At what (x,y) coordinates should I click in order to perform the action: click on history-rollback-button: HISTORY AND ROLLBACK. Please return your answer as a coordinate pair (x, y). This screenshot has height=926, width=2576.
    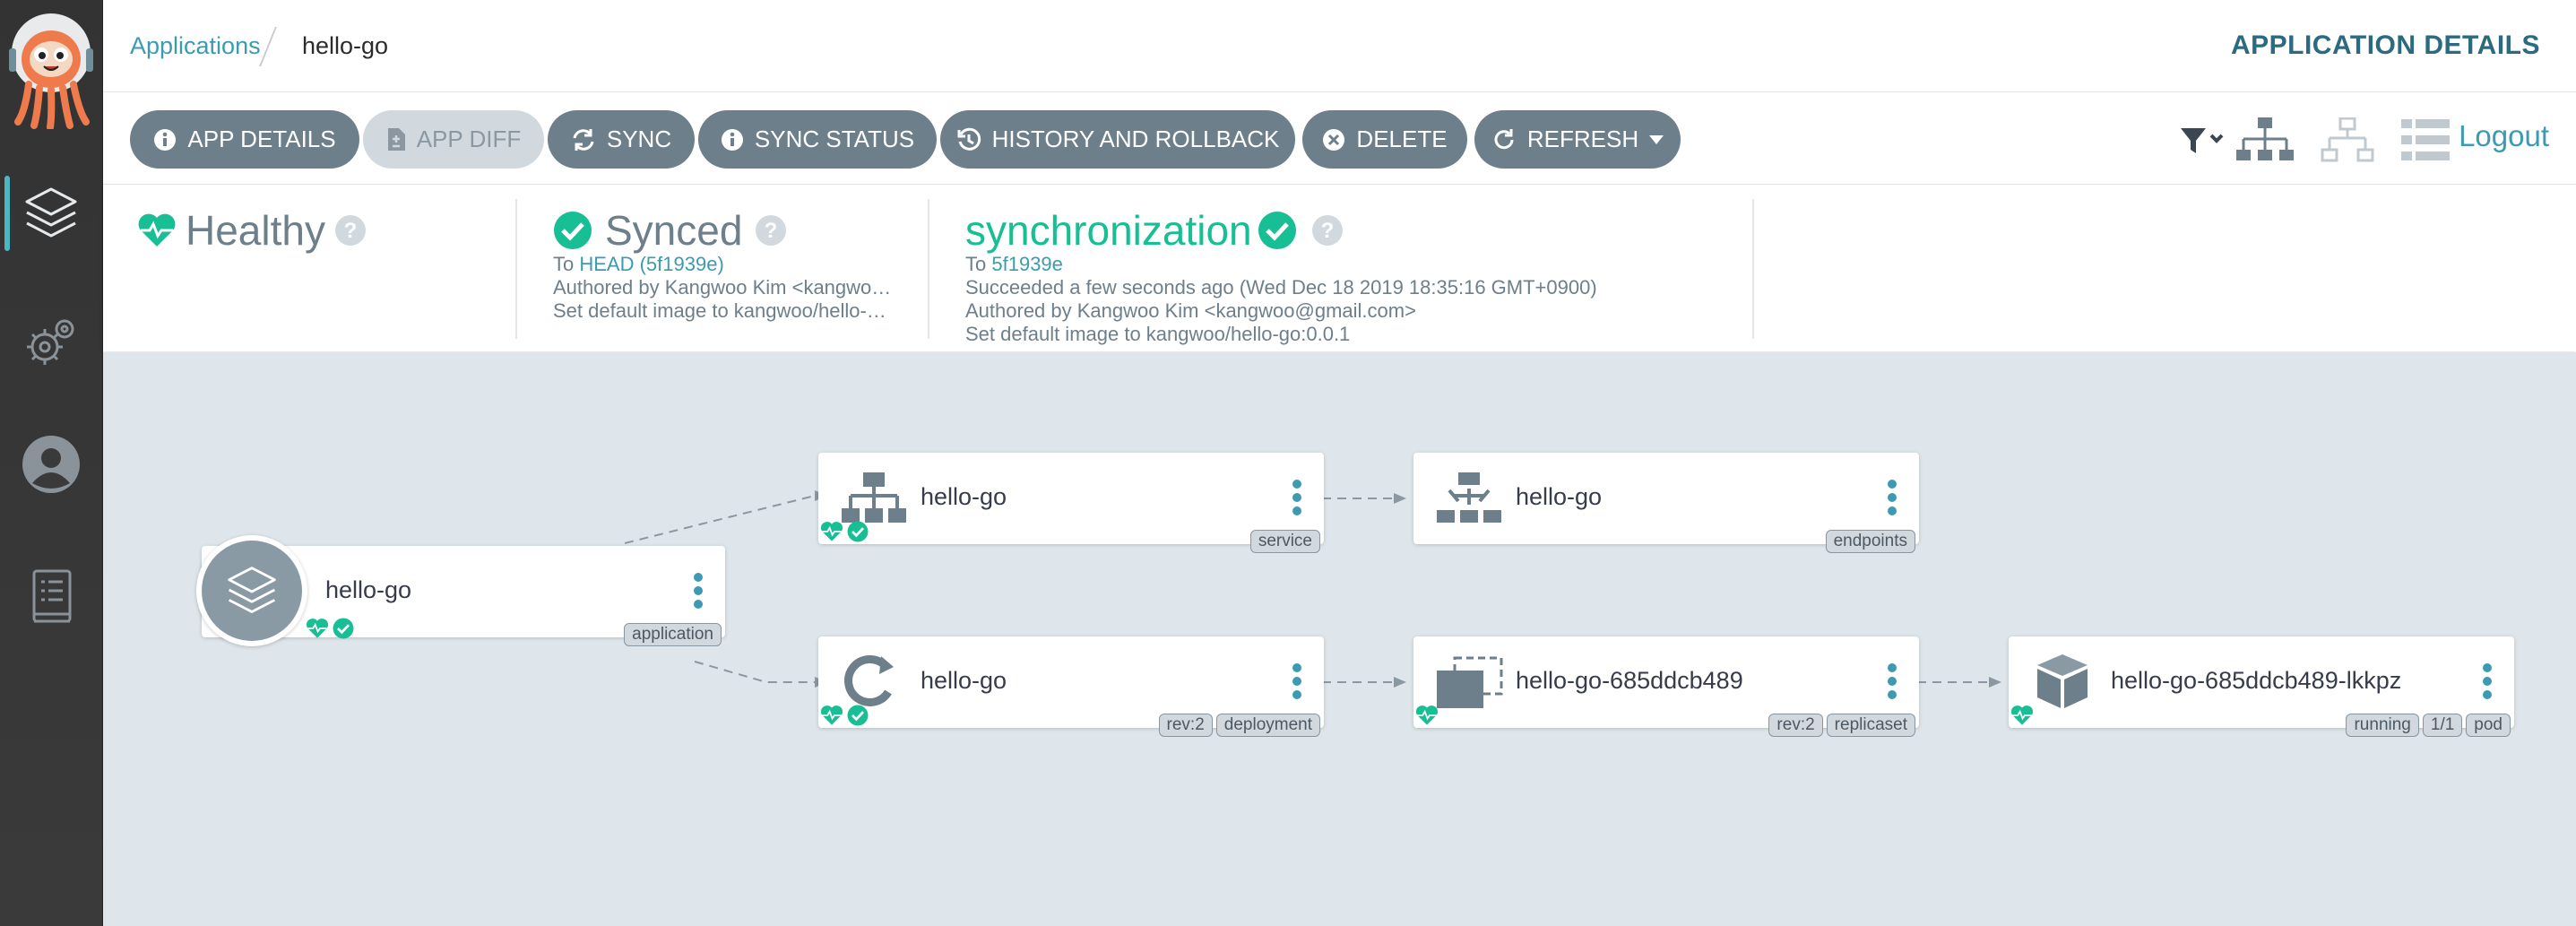
    Looking at the image, I should click on (1117, 139).